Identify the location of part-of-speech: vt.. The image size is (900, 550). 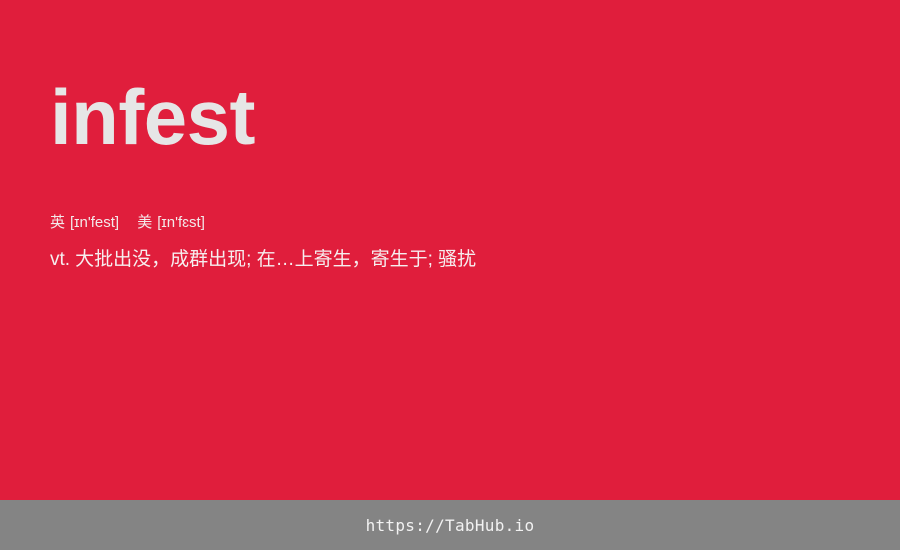
(60, 259).